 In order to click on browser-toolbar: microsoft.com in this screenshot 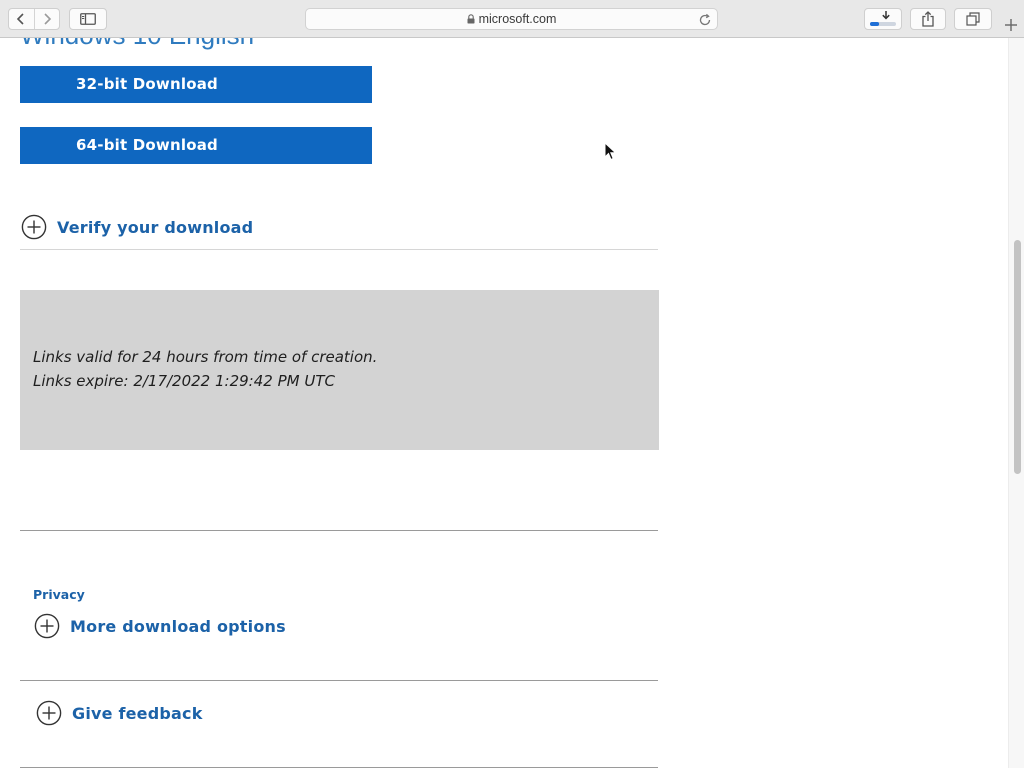, I will do `click(512, 19)`.